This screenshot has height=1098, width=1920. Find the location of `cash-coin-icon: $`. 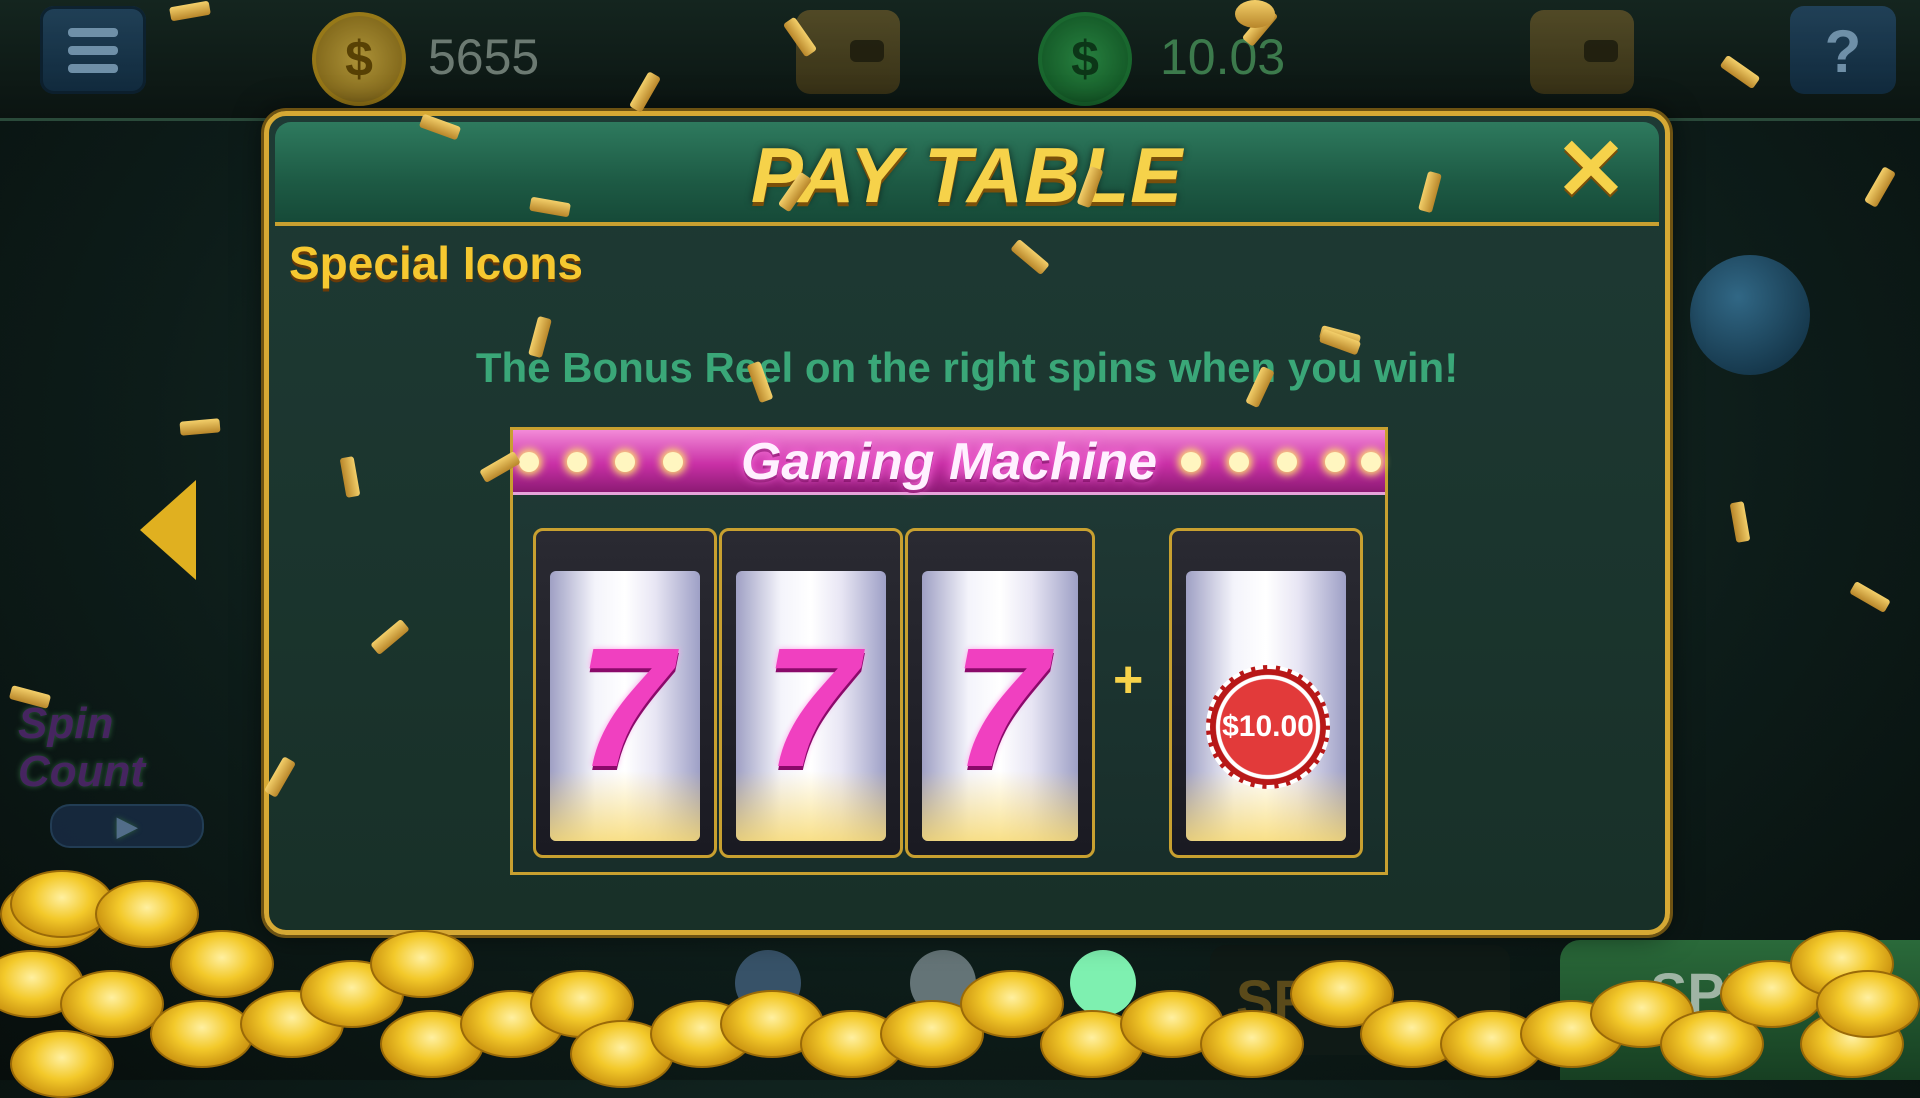

cash-coin-icon: $ is located at coordinates (1085, 59).